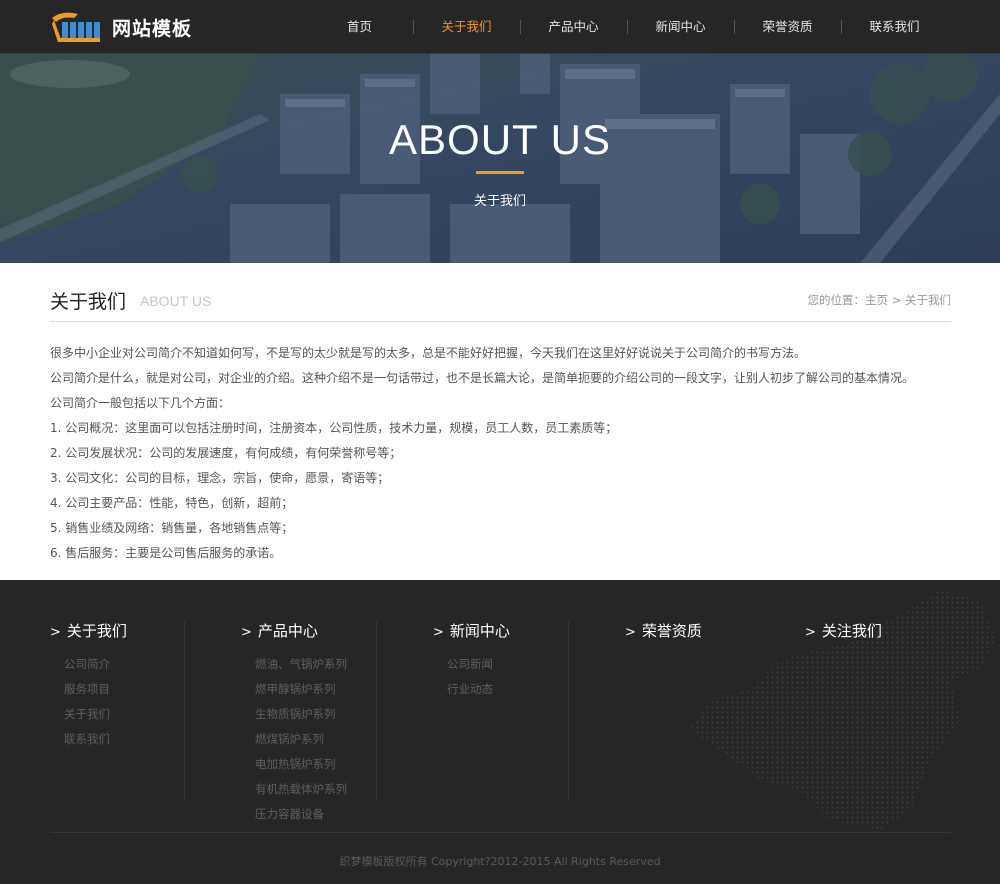 This screenshot has height=884, width=1000. Describe the element at coordinates (172, 528) in the screenshot. I see `article-paragraph: 5. 销售业绩及网络：销售量，各地销售点等；` at that location.